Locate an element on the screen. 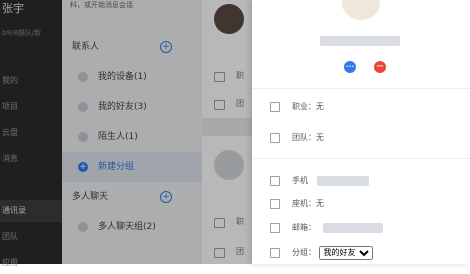 The height and width of the screenshot is (274, 470). avatar-placeholder is located at coordinates (229, 165).